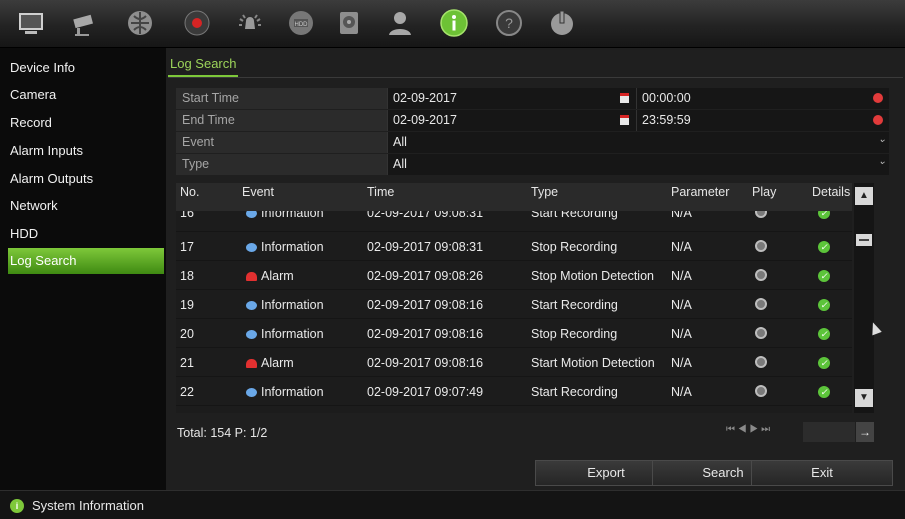 This screenshot has width=905, height=519. What do you see at coordinates (562, 23) in the screenshot?
I see `power-icon` at bounding box center [562, 23].